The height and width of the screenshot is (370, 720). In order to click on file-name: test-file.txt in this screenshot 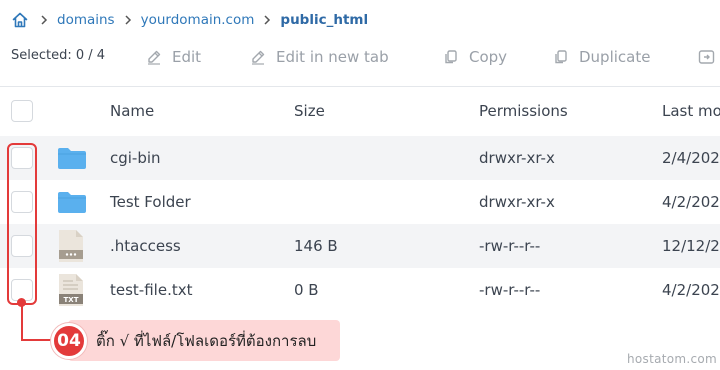, I will do `click(151, 290)`.